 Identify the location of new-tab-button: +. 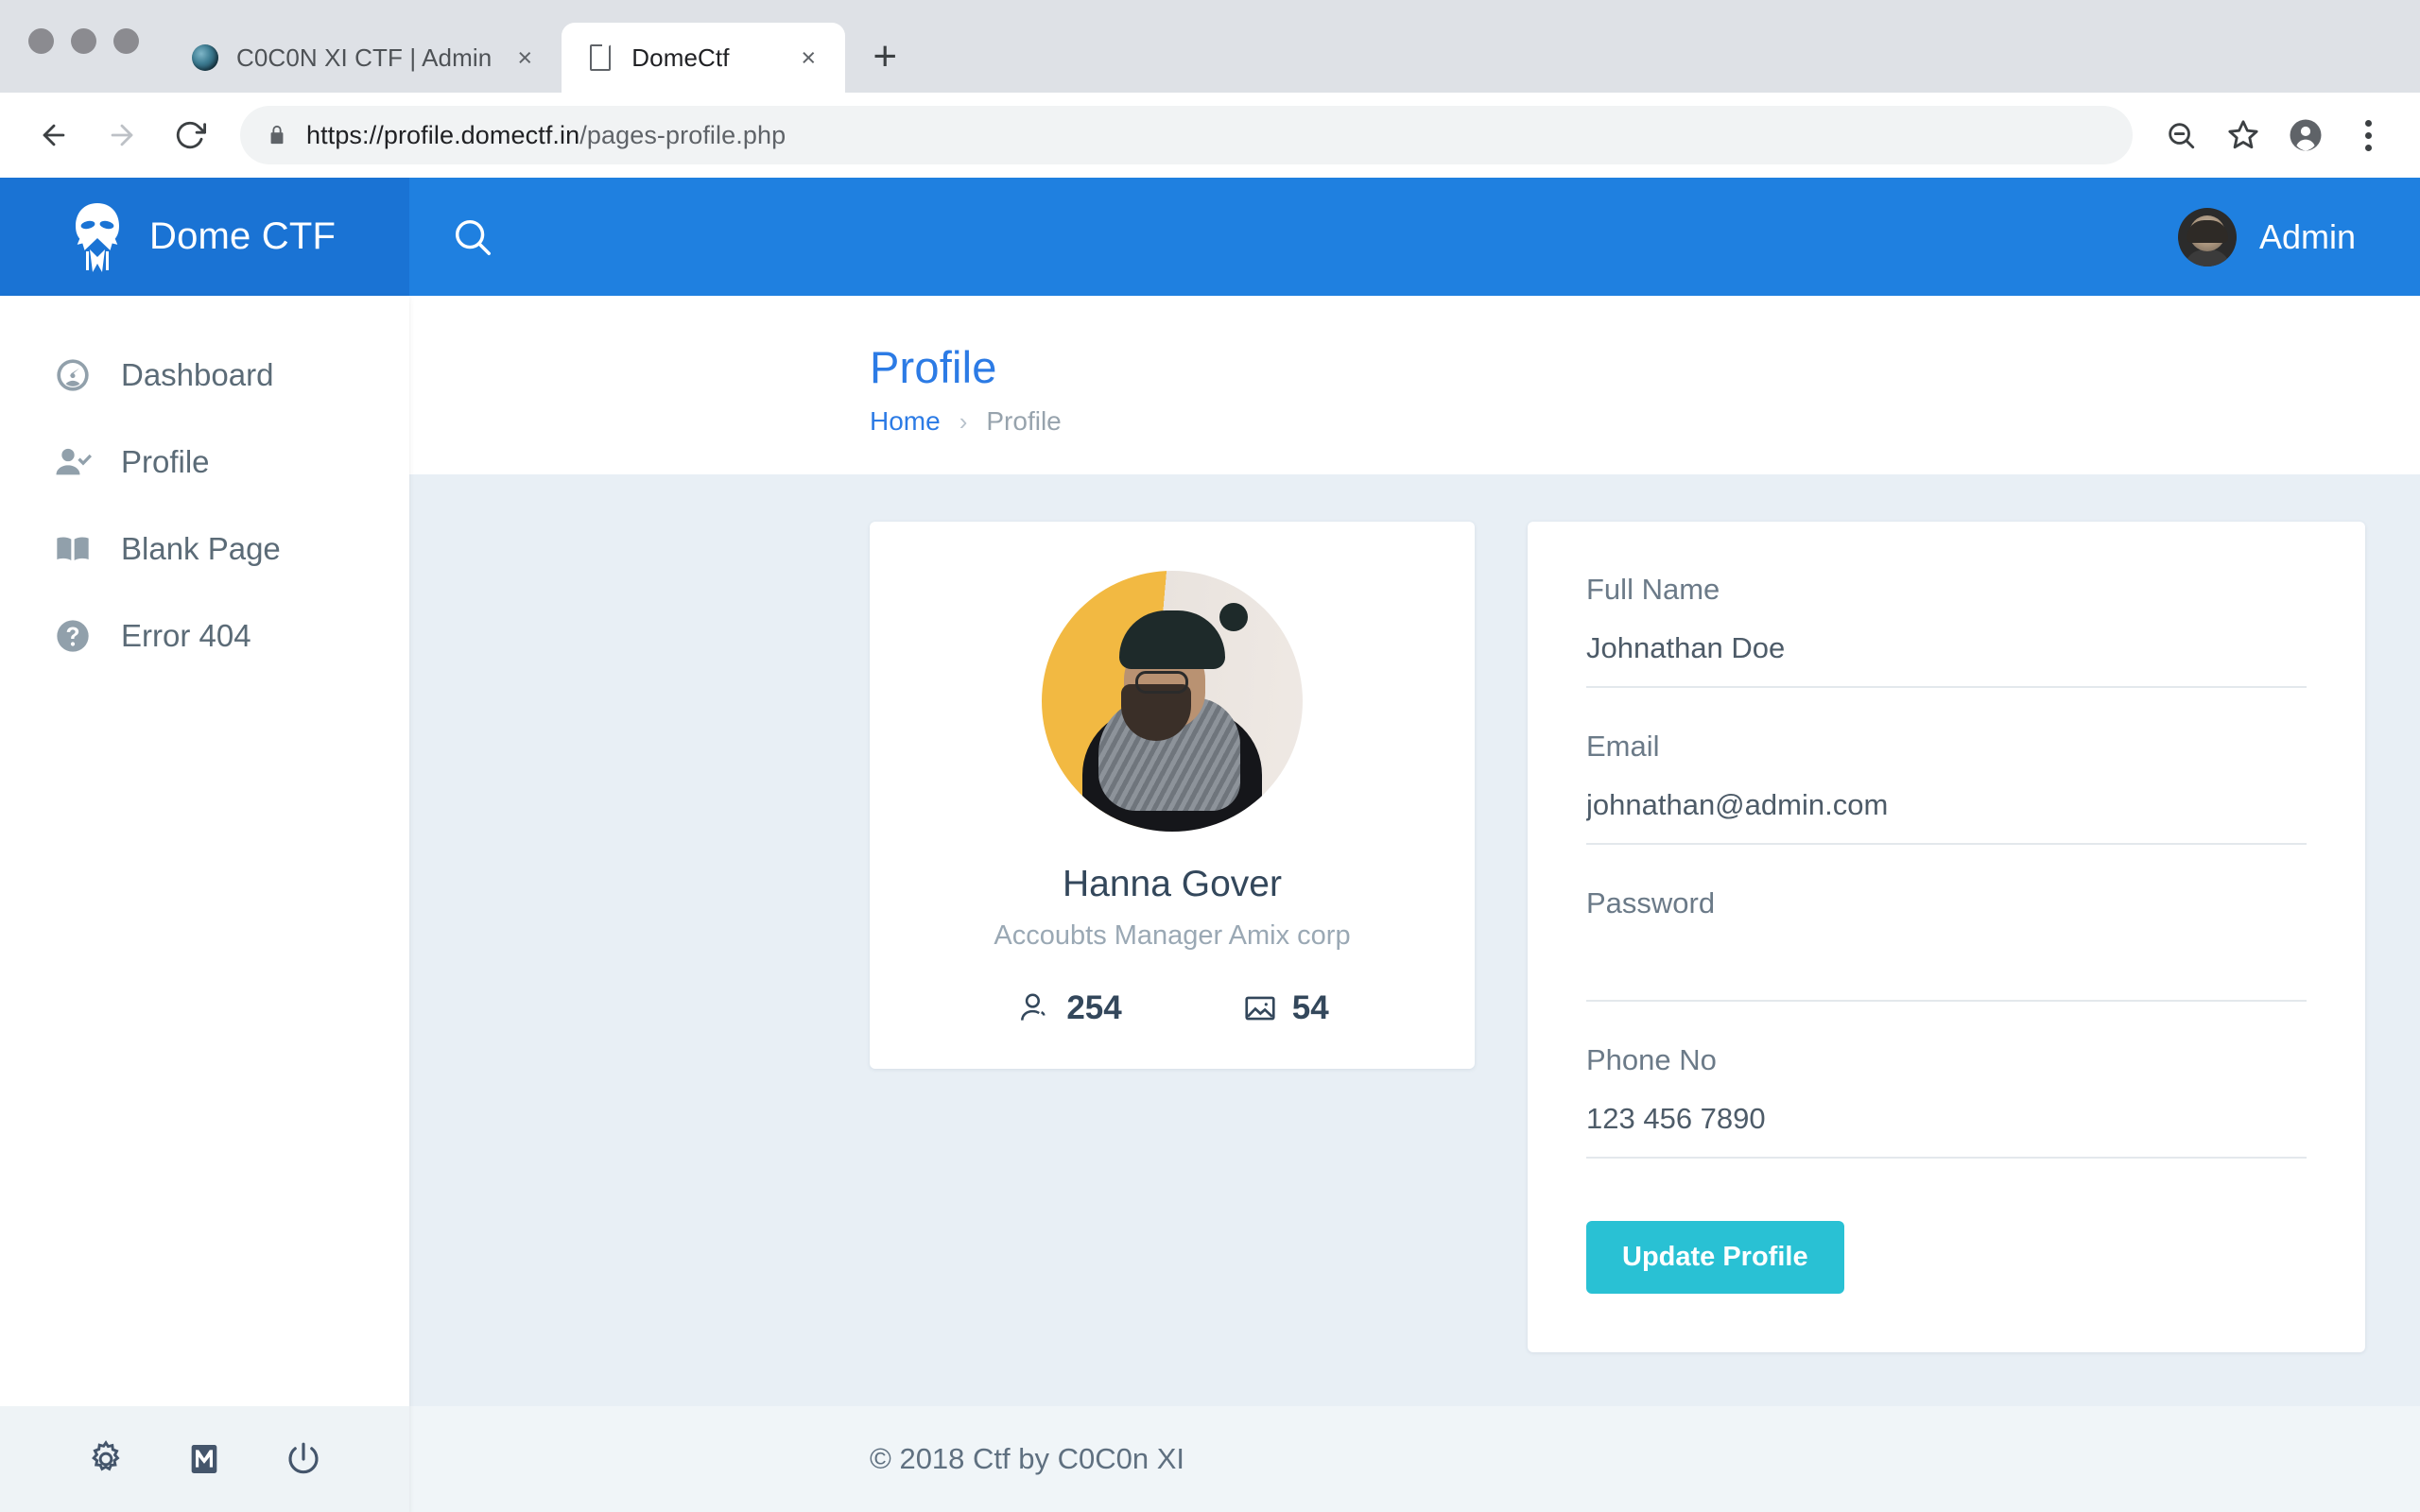
(884, 56).